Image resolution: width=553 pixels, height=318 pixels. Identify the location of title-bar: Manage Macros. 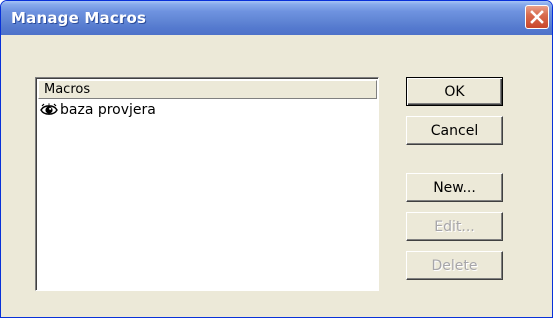
(276, 18).